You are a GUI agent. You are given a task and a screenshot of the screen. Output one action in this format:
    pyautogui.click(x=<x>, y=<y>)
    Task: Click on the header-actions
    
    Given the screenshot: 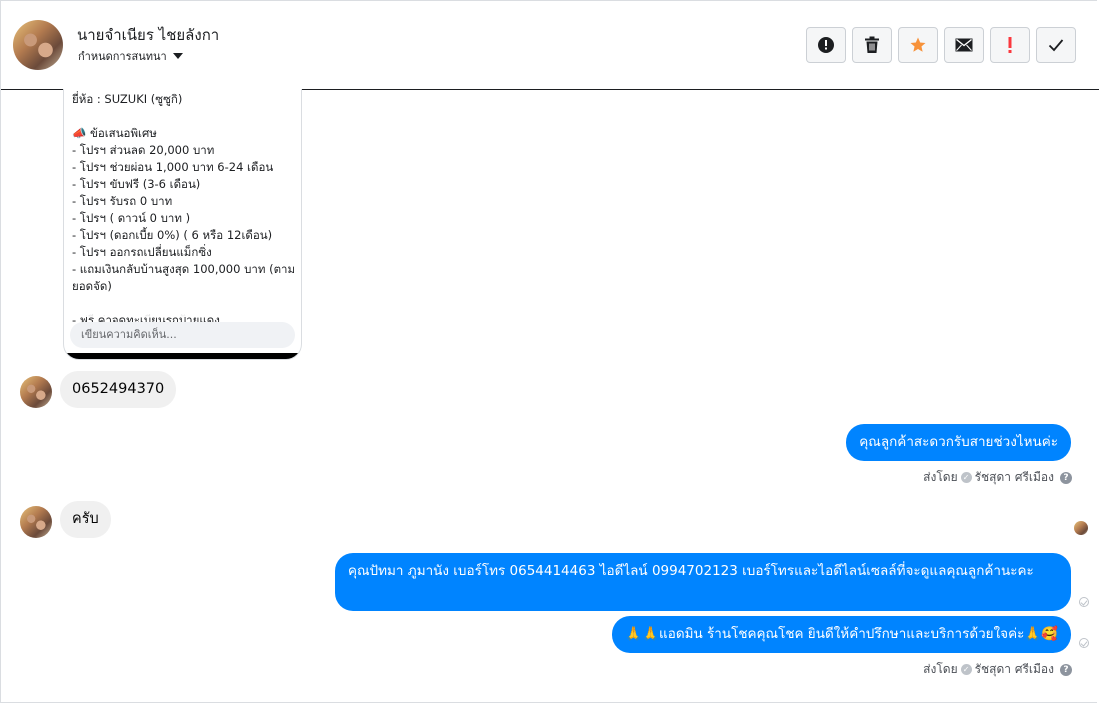 What is the action you would take?
    pyautogui.click(x=941, y=45)
    